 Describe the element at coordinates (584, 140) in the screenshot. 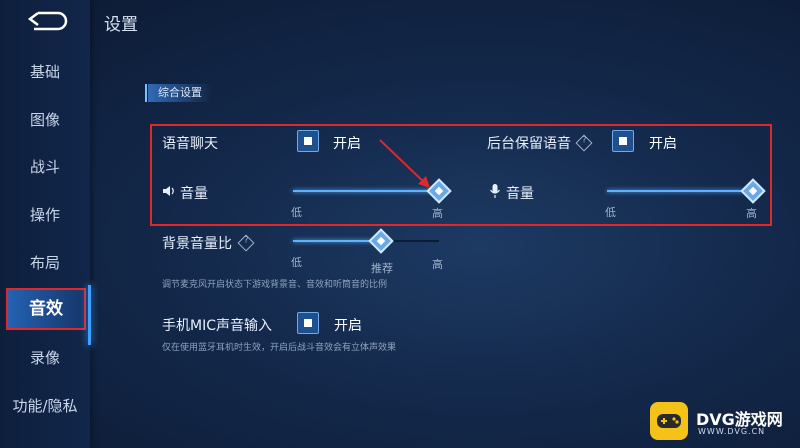

I see `help-mark: ?` at that location.